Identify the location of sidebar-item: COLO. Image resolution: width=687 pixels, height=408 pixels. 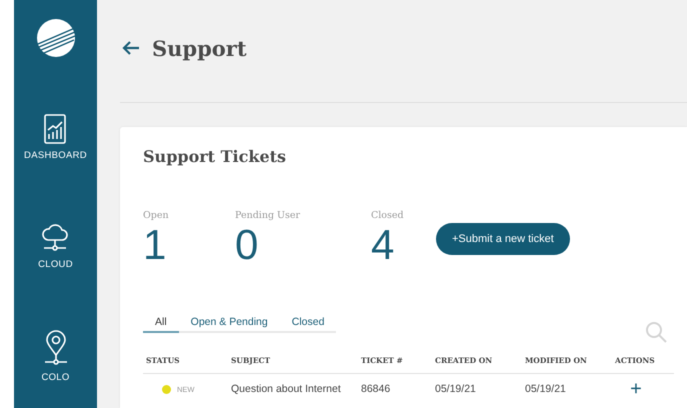
(55, 356).